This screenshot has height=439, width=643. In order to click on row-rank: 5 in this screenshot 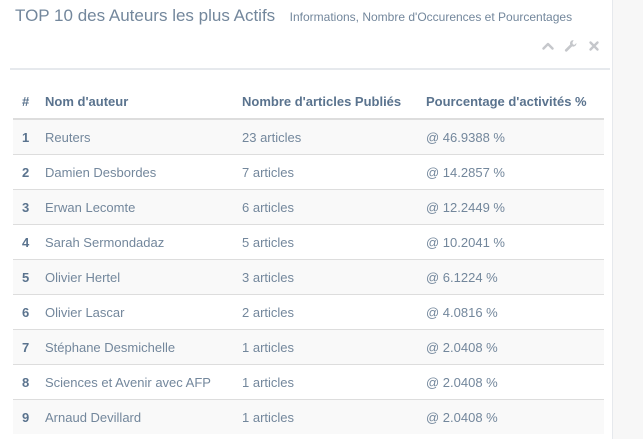, I will do `click(24, 277)`.